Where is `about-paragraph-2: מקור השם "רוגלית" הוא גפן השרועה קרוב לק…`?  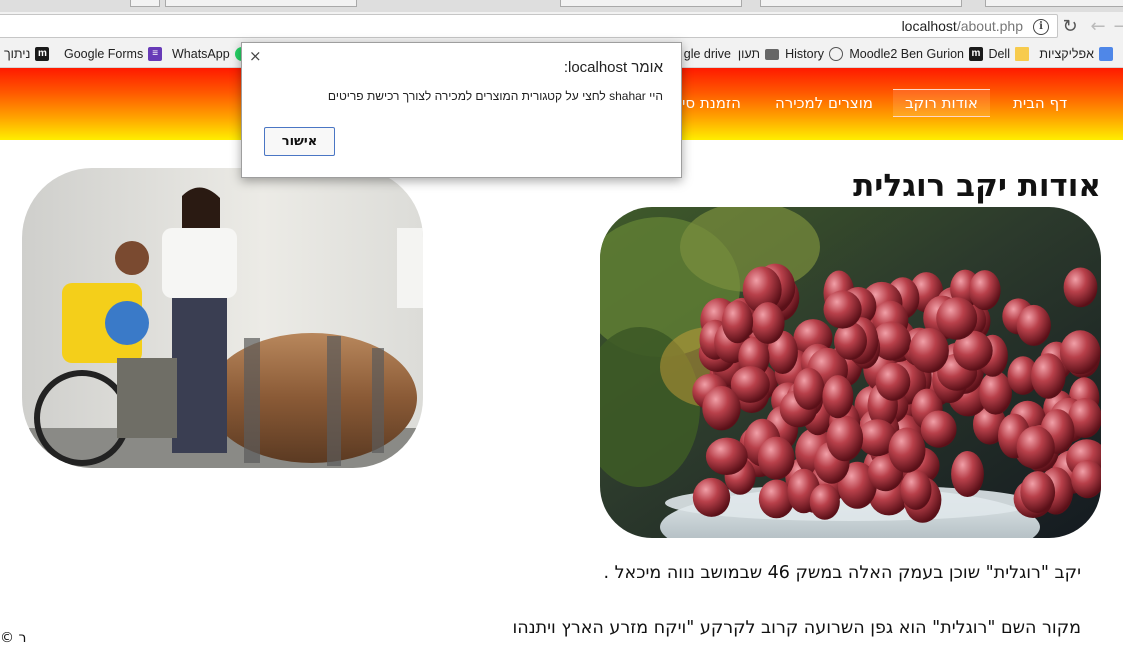
about-paragraph-2: מקור השם "רוגלית" הוא גפן השרועה קרוב לק… is located at coordinates (796, 628).